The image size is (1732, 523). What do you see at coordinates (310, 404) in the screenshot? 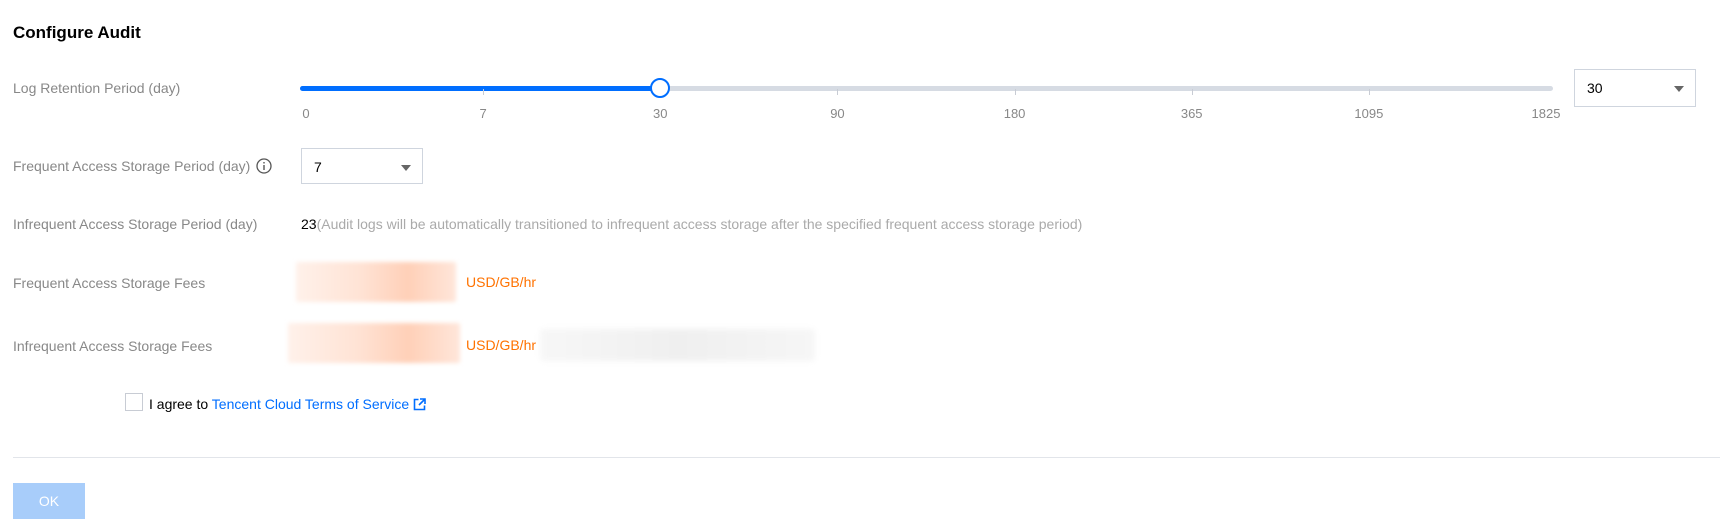
I see `terms-of-service-link: Tencent Cloud Terms of Service` at bounding box center [310, 404].